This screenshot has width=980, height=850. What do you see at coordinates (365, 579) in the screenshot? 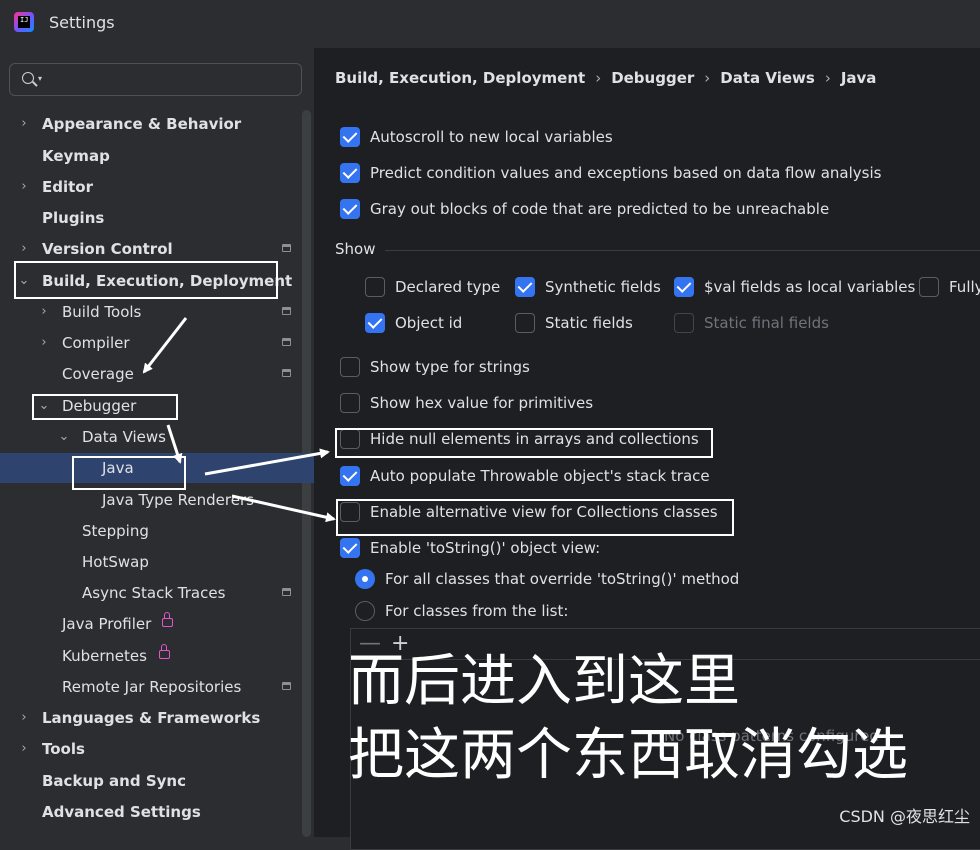
I see `all-classes-radio` at bounding box center [365, 579].